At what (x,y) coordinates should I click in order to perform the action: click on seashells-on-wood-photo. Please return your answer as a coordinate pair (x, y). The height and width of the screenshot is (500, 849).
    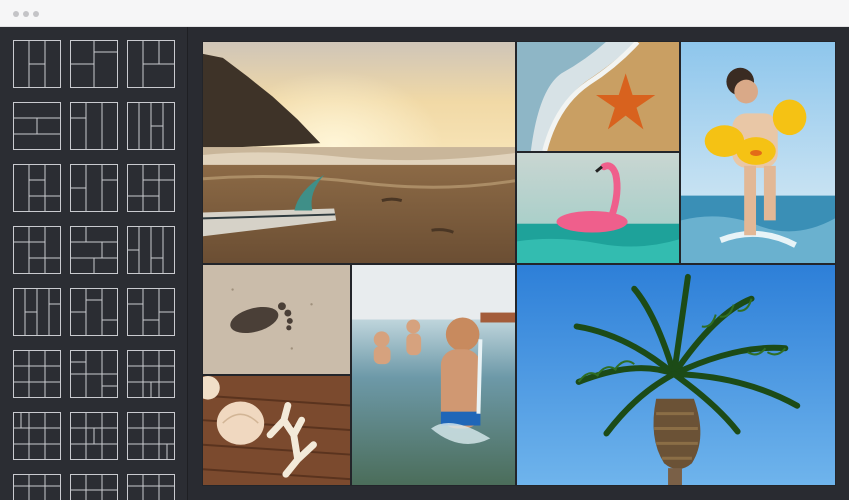
    Looking at the image, I should click on (276, 430).